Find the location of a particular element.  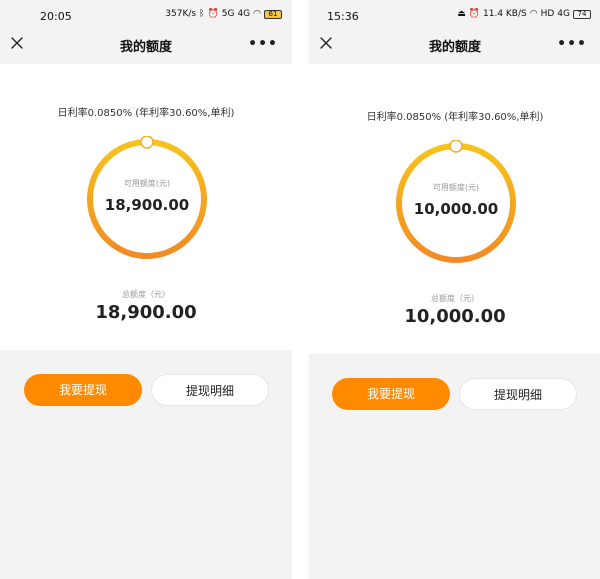

available-value: 18,900.00 is located at coordinates (147, 205).